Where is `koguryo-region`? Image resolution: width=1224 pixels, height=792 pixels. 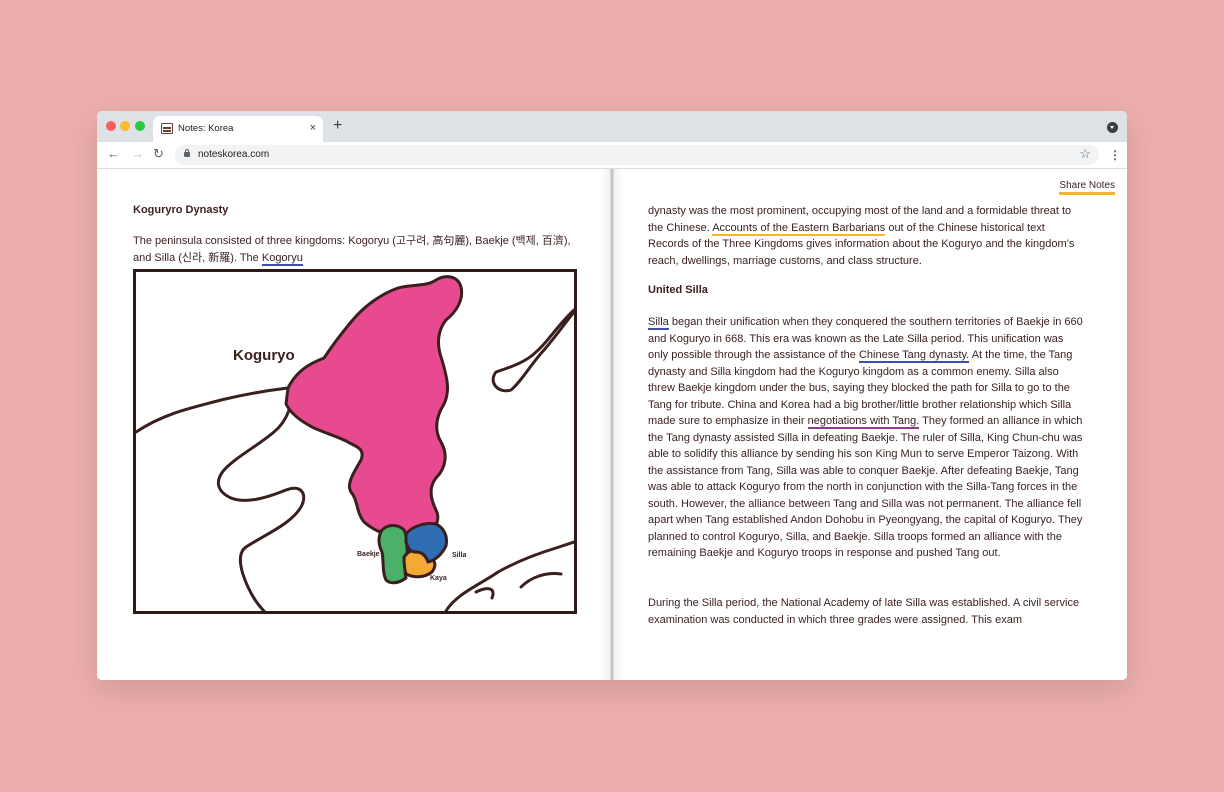
koguryo-region is located at coordinates (374, 409).